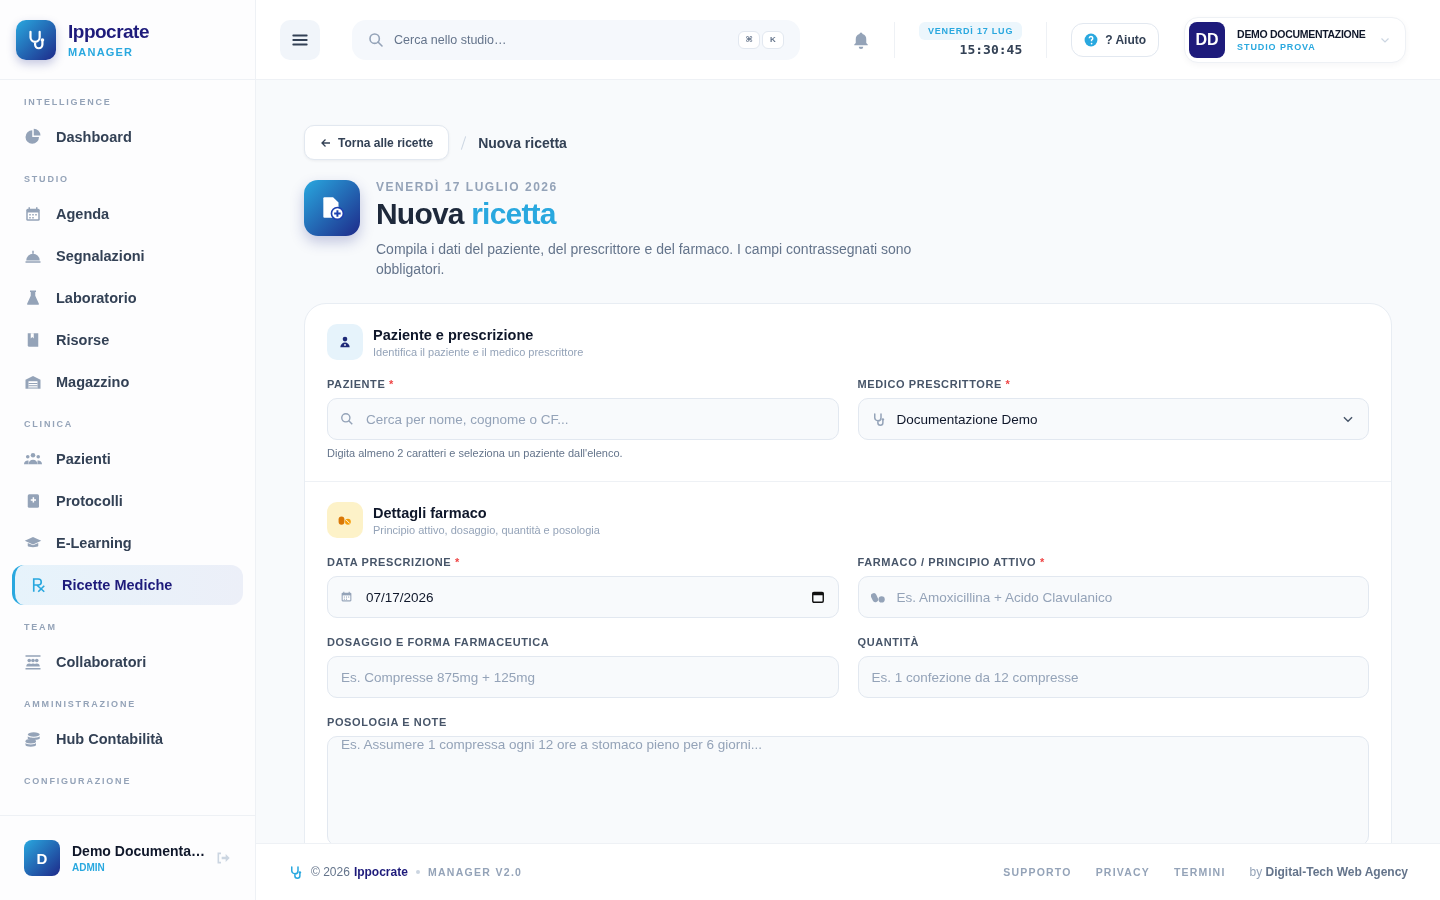 This screenshot has width=1440, height=900. Describe the element at coordinates (33, 662) in the screenshot. I see `team-icon` at that location.